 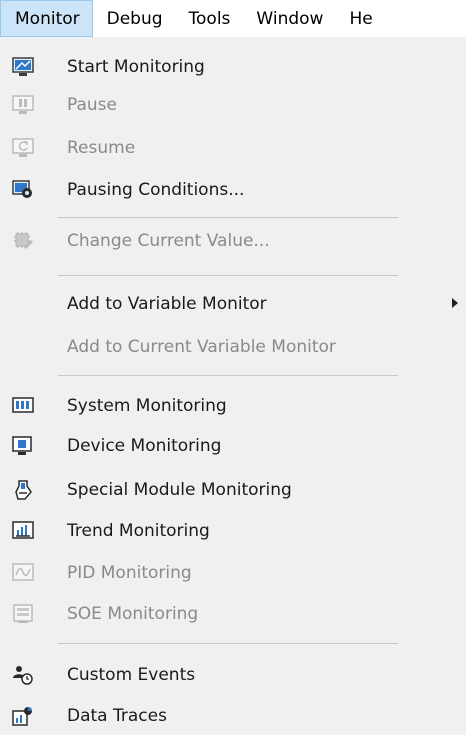 I want to click on menu-item-label: Special Module Monitoring, so click(x=179, y=490).